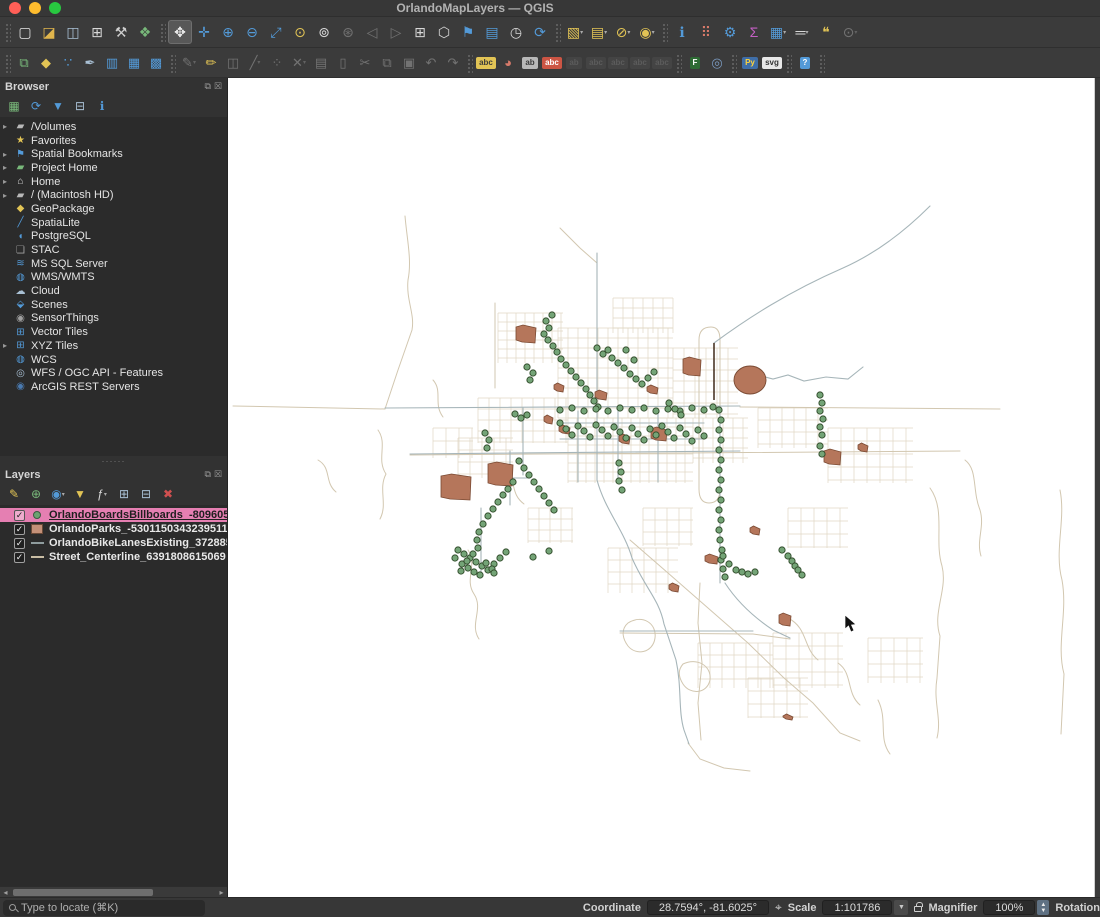 The width and height of the screenshot is (1100, 917). Describe the element at coordinates (277, 63) in the screenshot. I see `add-record-button: ⁘` at that location.